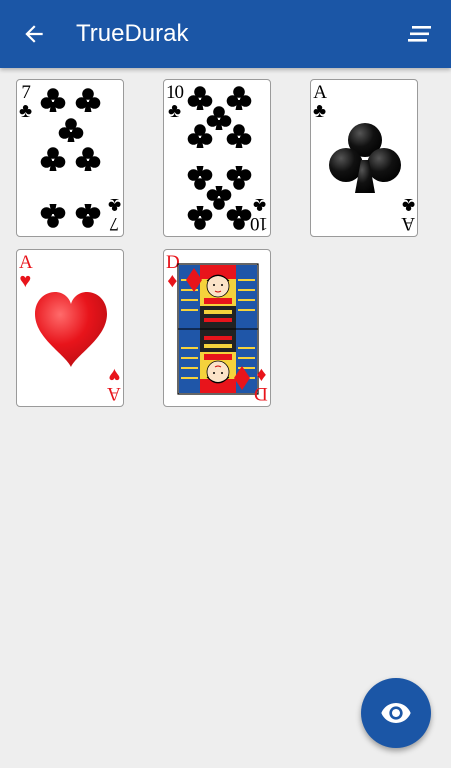 This screenshot has height=768, width=451. I want to click on card-7-clubs: 7 ♣ 7 ♣, so click(70, 158).